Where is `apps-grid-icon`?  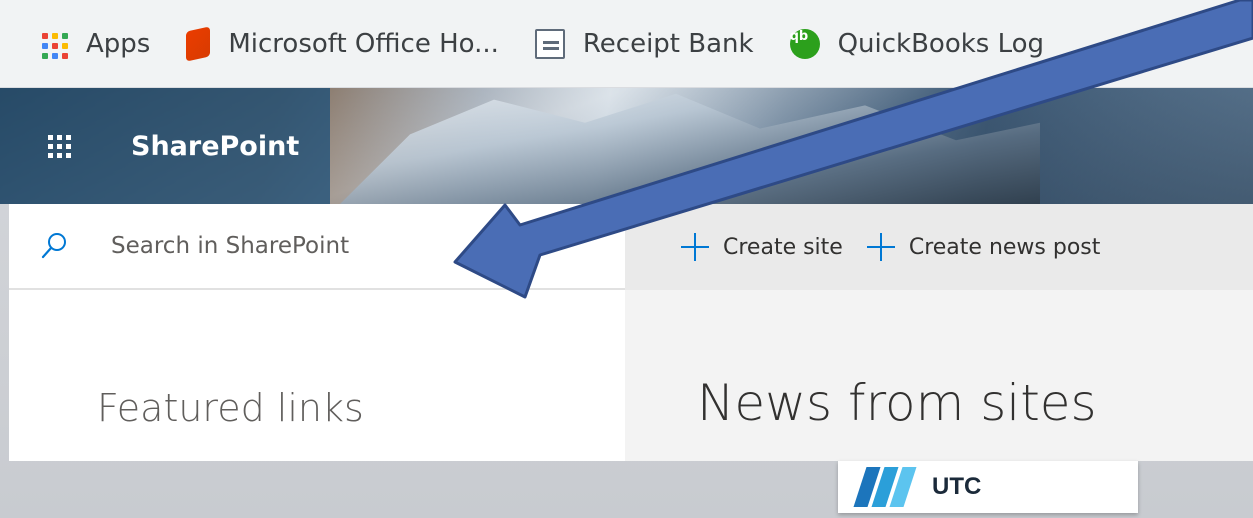
apps-grid-icon is located at coordinates (53, 44).